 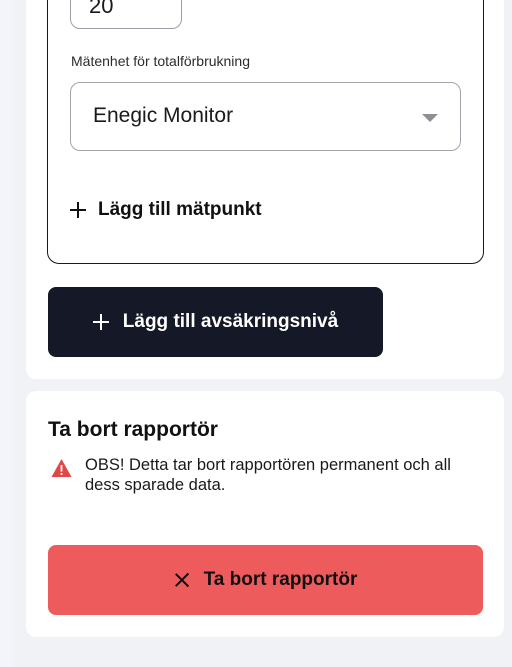 I want to click on add-measure-point-button: Lägg till mätpunkt, so click(x=166, y=210).